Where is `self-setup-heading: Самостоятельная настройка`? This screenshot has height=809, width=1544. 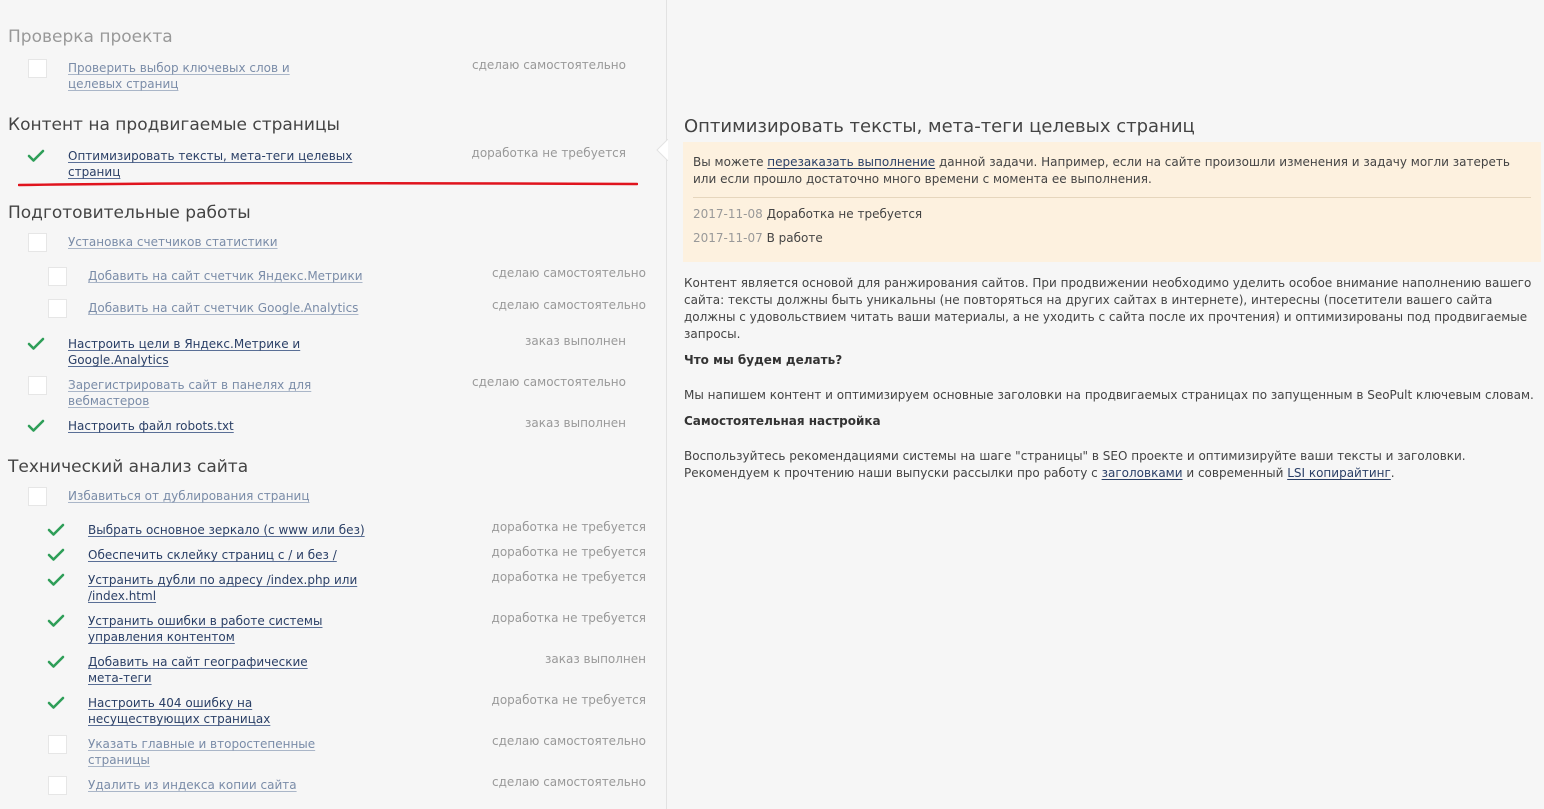 self-setup-heading: Самостоятельная настройка is located at coordinates (782, 421).